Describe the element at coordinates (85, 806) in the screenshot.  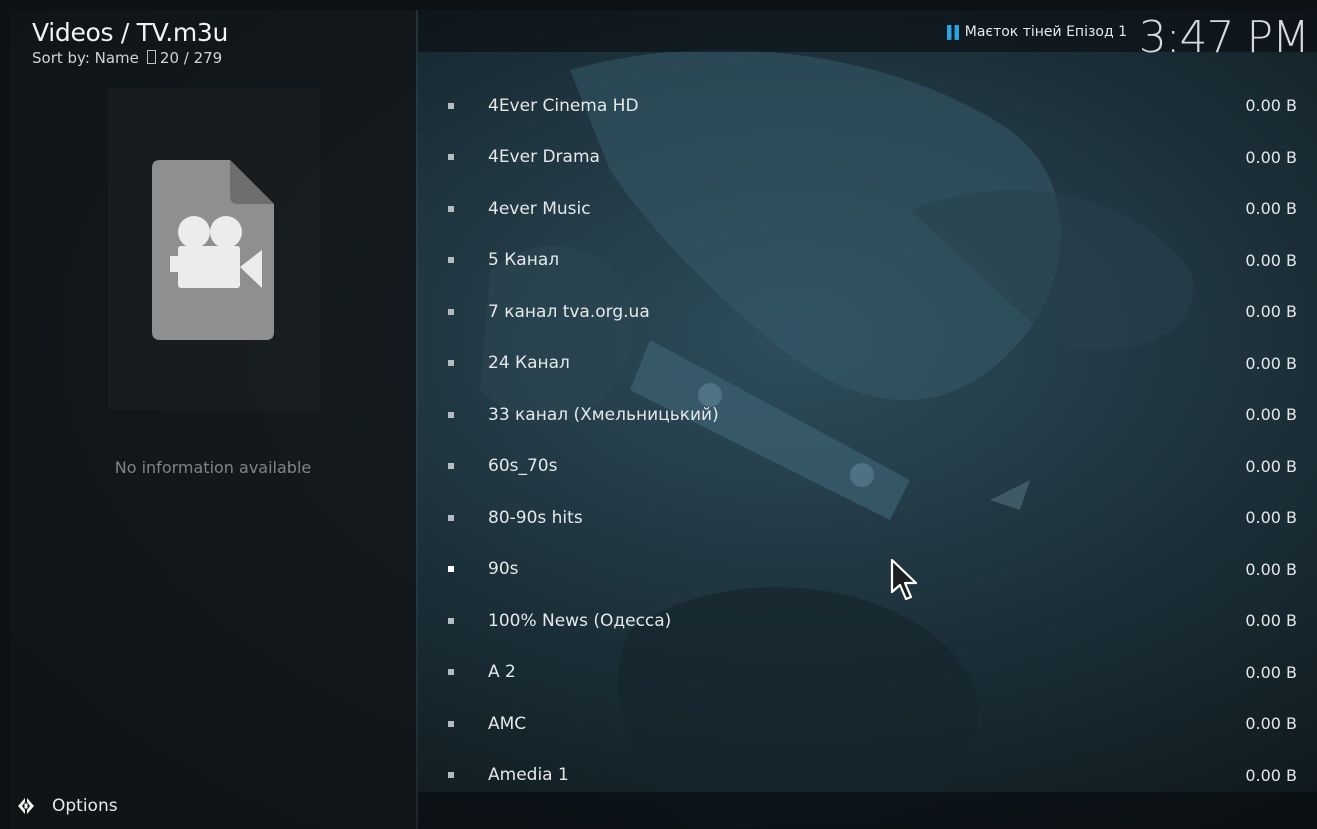
I see `options-label: Options` at that location.